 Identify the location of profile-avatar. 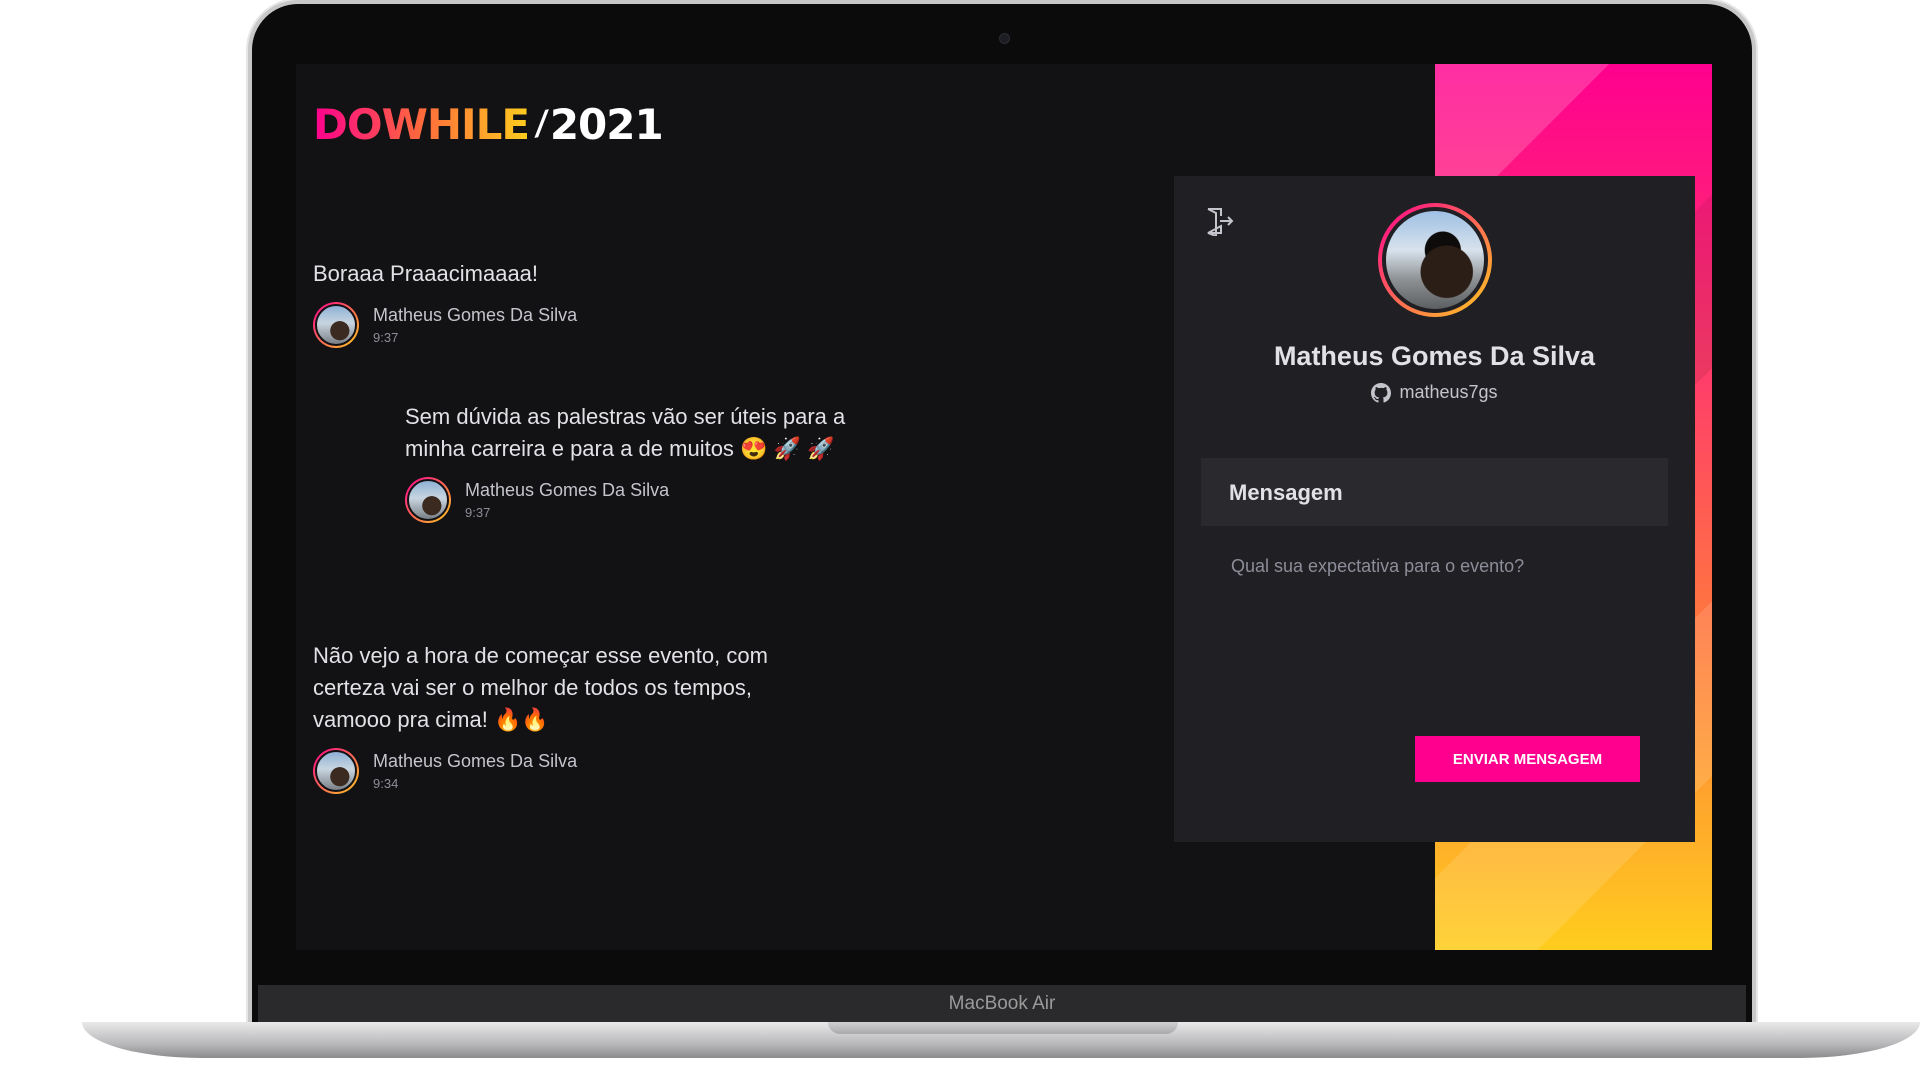
(1435, 260).